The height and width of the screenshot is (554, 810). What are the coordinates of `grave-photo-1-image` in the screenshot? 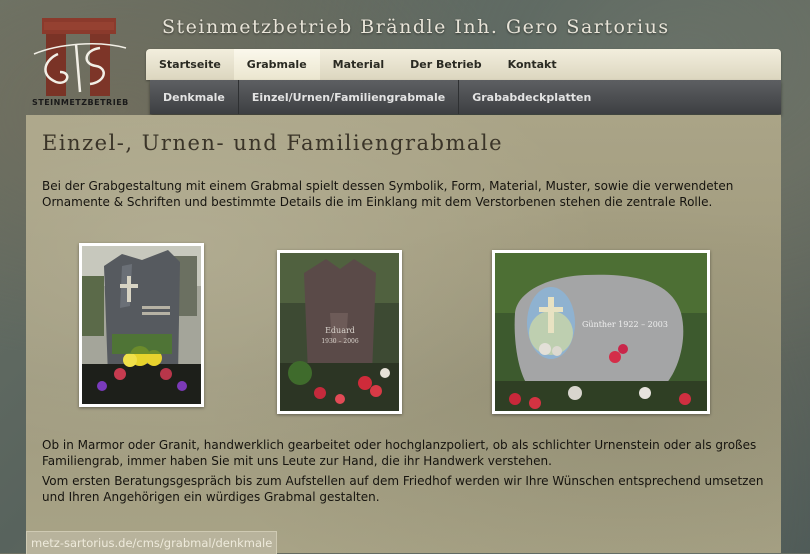 It's located at (141, 325).